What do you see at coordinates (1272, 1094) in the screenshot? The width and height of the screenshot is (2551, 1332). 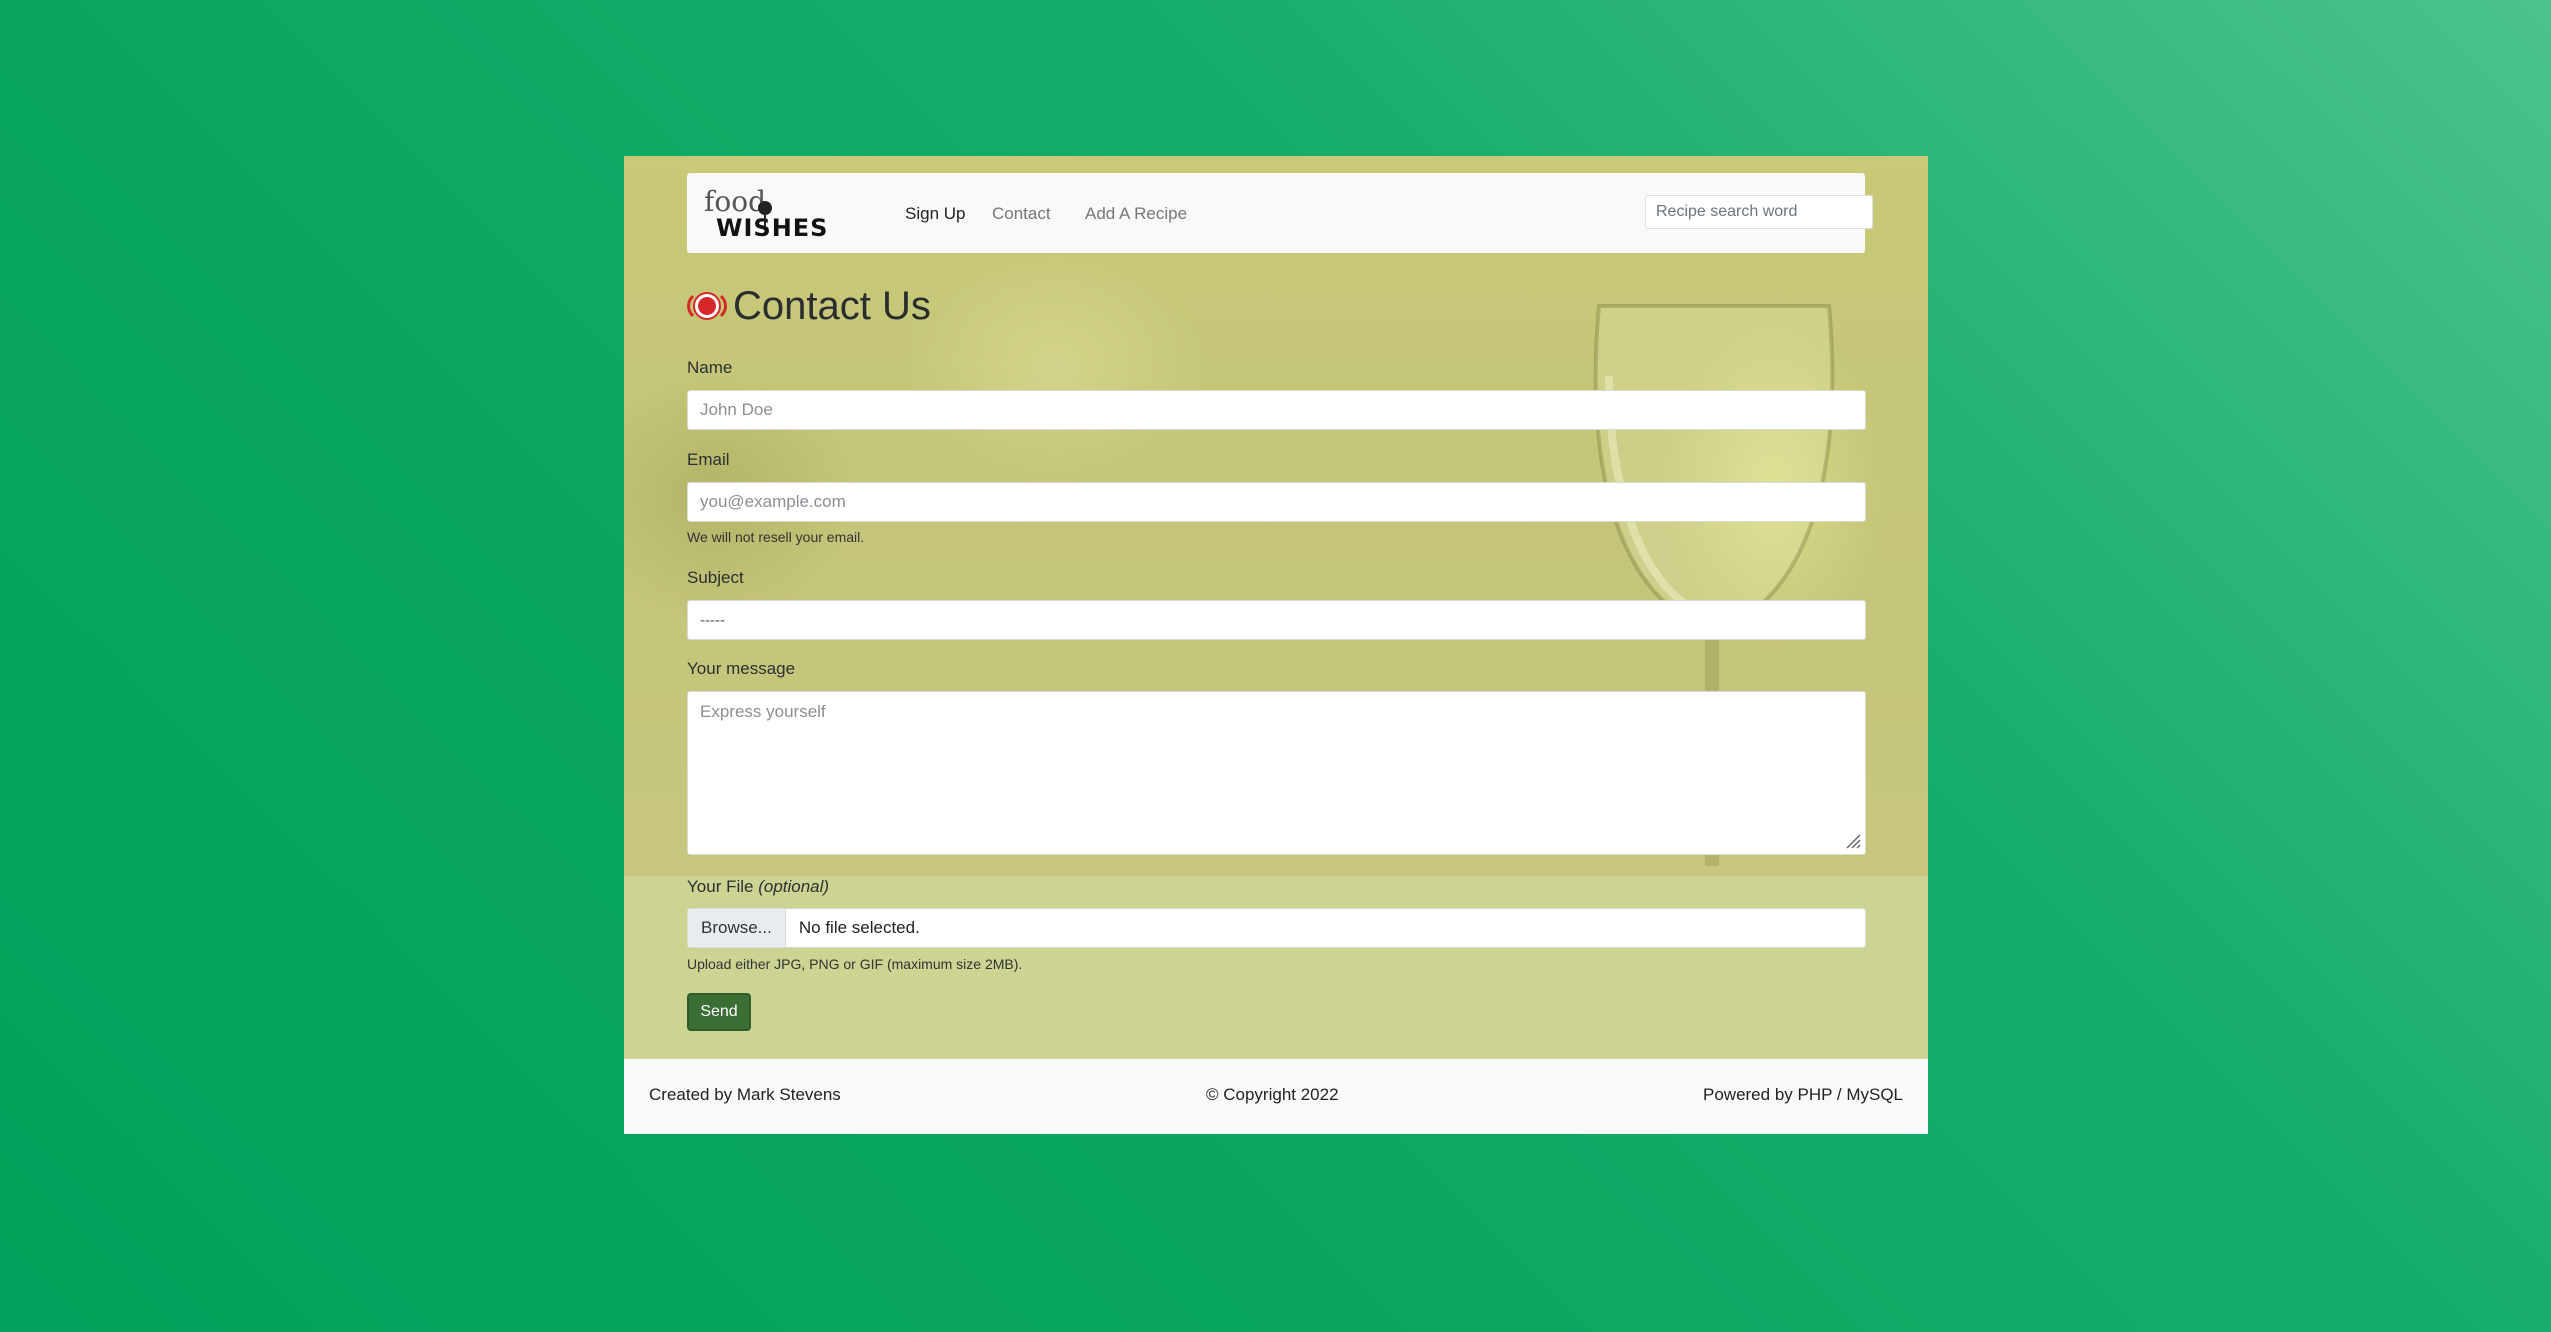 I see `footer-copyright: © Copyright 2022` at bounding box center [1272, 1094].